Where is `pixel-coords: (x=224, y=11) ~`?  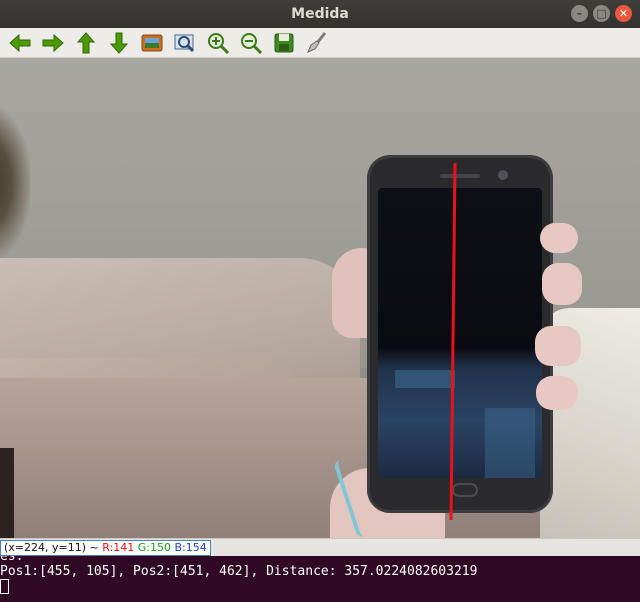 pixel-coords: (x=224, y=11) ~ is located at coordinates (53, 547).